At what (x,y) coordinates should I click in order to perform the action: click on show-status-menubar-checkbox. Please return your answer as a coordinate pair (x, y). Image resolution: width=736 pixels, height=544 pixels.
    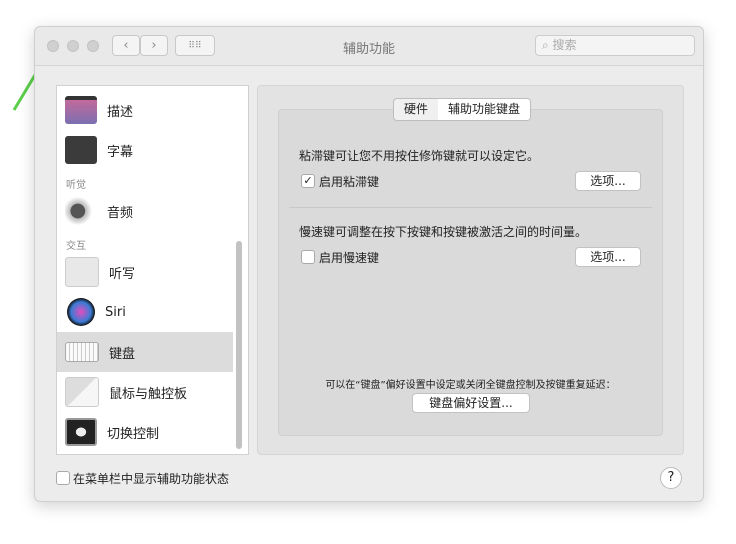
    Looking at the image, I should click on (63, 478).